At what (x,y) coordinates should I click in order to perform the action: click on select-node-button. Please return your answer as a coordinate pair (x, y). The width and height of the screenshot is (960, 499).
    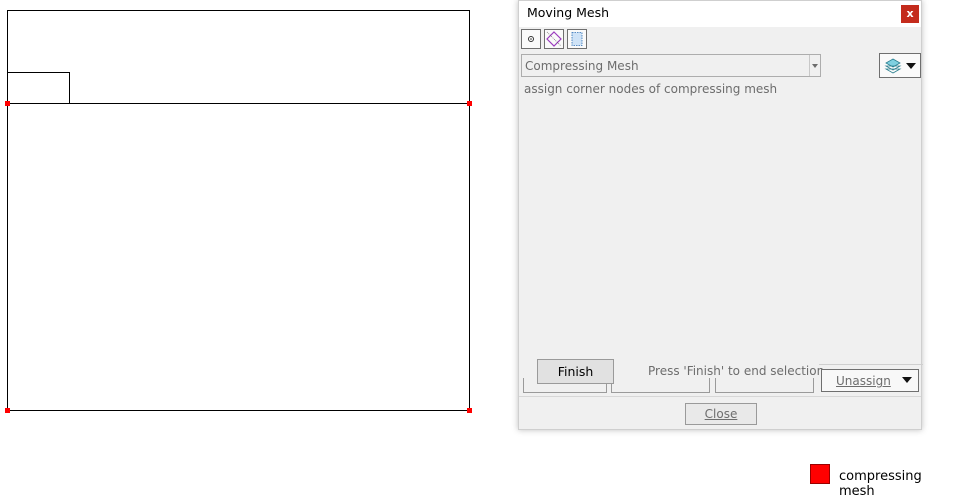
    Looking at the image, I should click on (531, 39).